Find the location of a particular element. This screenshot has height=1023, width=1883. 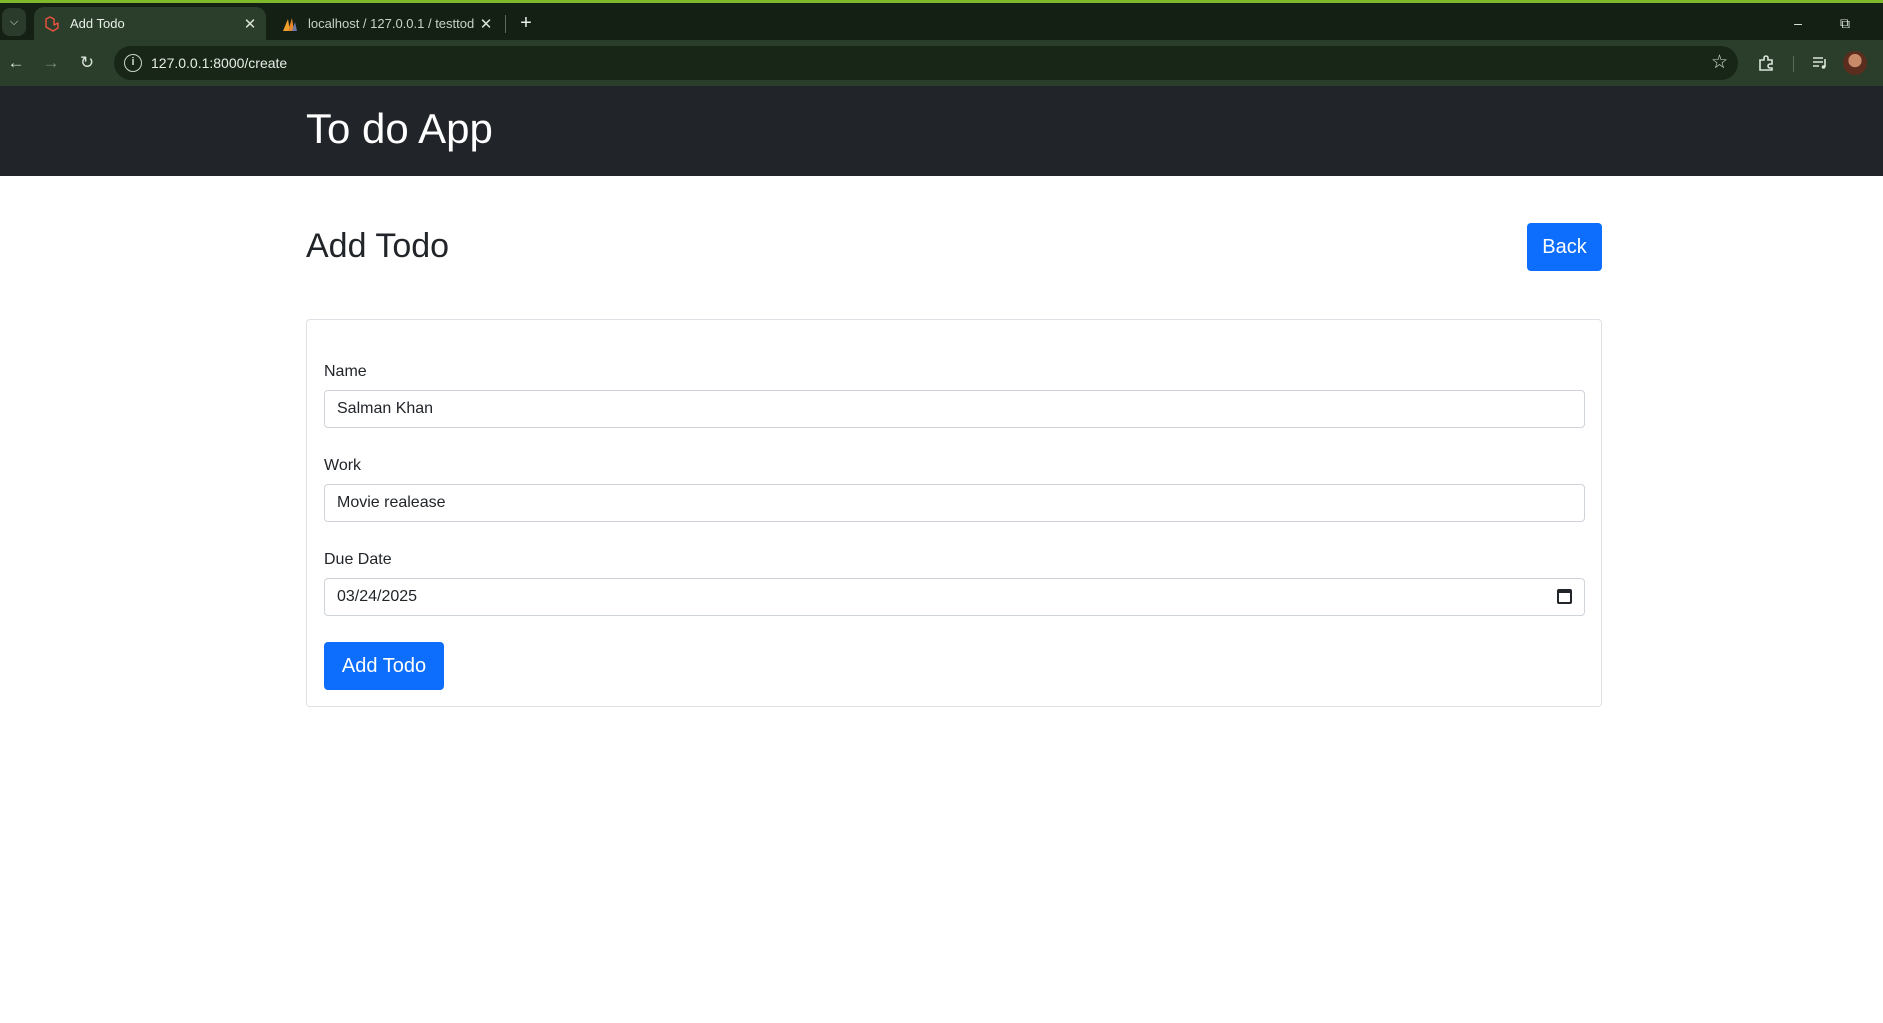

tab-separator is located at coordinates (505, 24).